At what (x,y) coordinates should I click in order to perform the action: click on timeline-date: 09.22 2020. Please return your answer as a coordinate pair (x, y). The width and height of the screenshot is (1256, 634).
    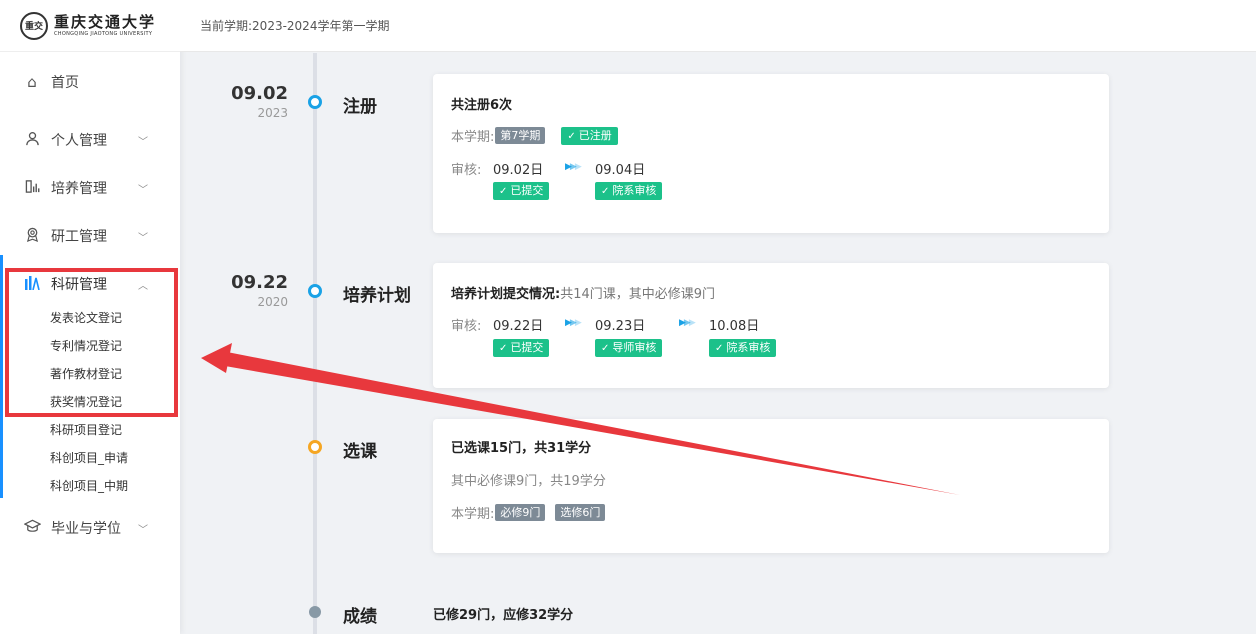
    Looking at the image, I should click on (234, 290).